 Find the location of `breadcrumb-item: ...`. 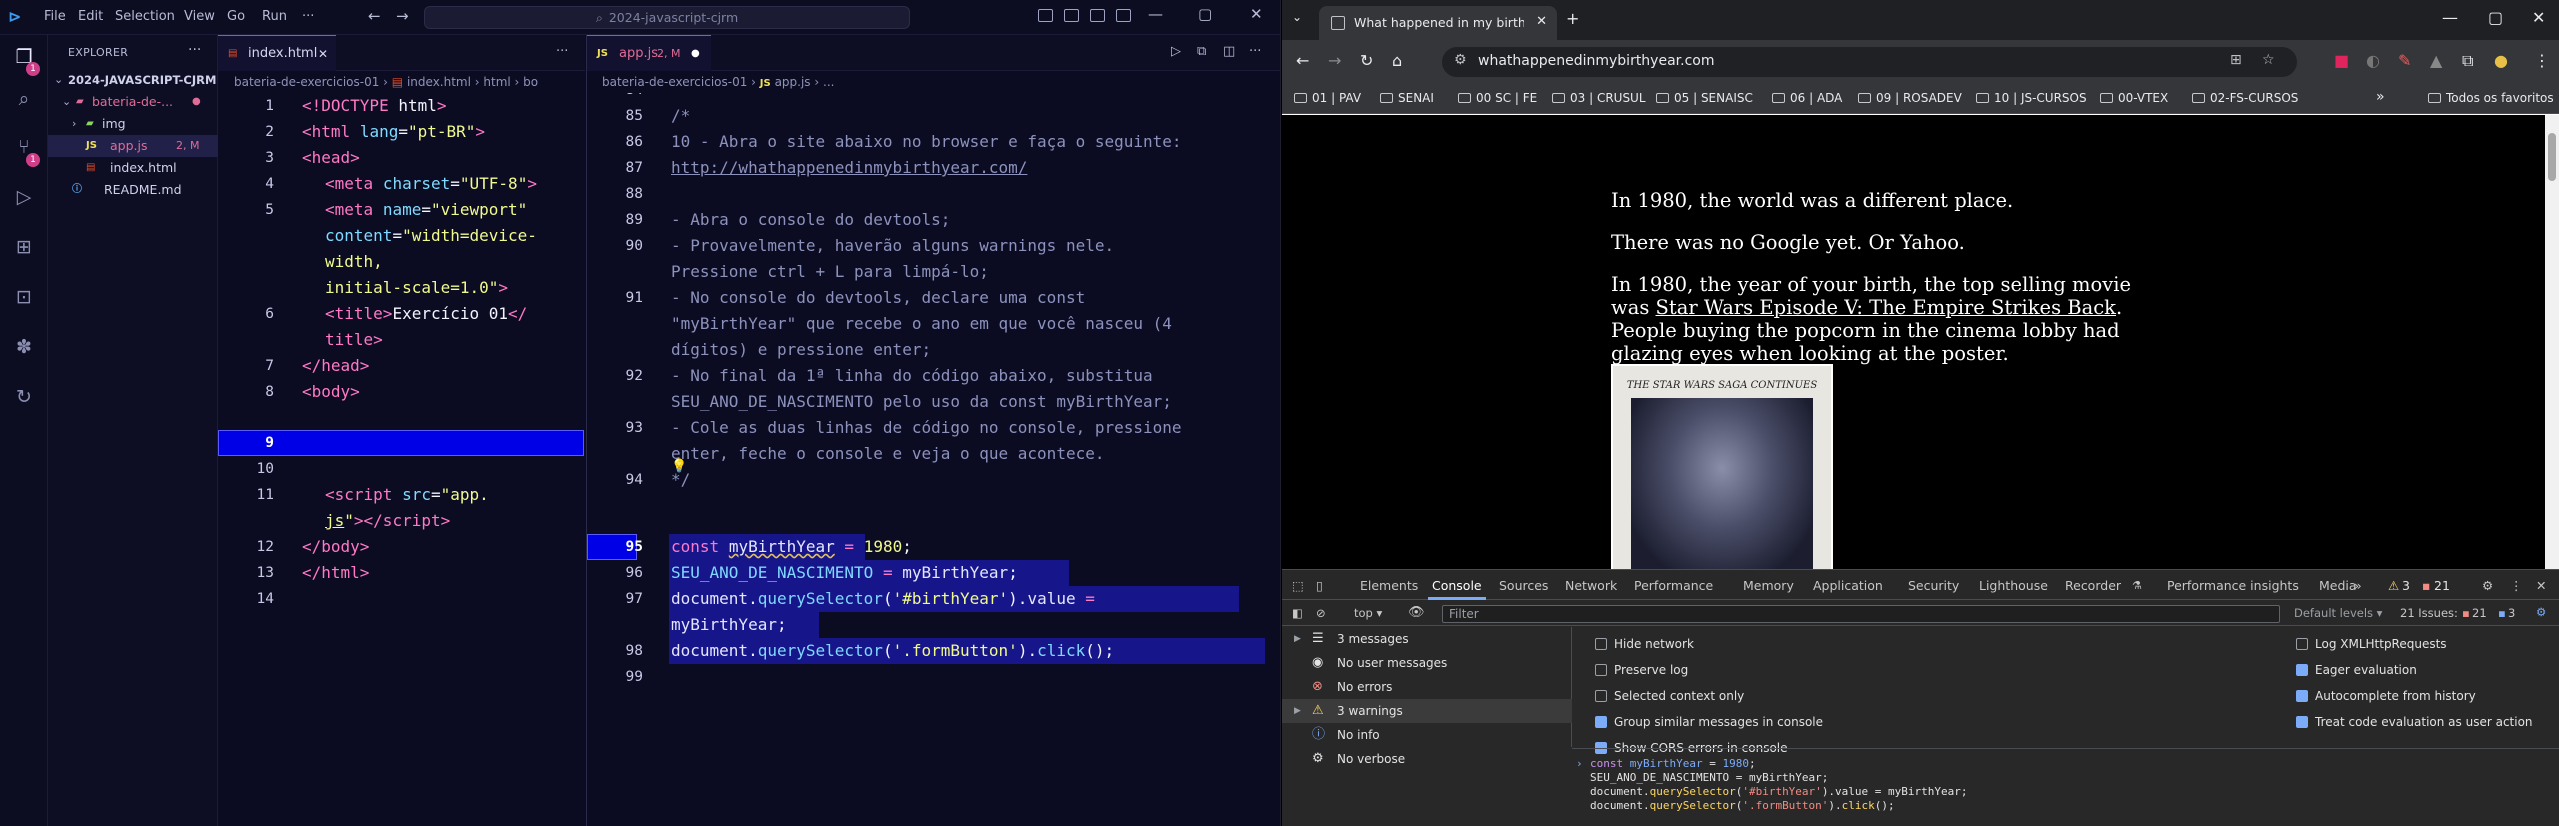

breadcrumb-item: ... is located at coordinates (828, 82).